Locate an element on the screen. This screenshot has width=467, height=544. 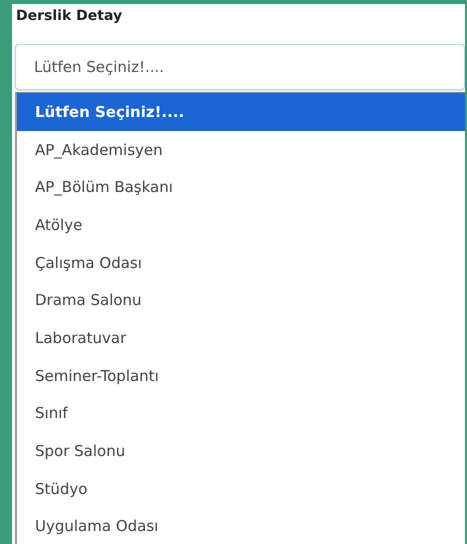
dropdown-option: AP_Bölüm Başkanı is located at coordinates (241, 187).